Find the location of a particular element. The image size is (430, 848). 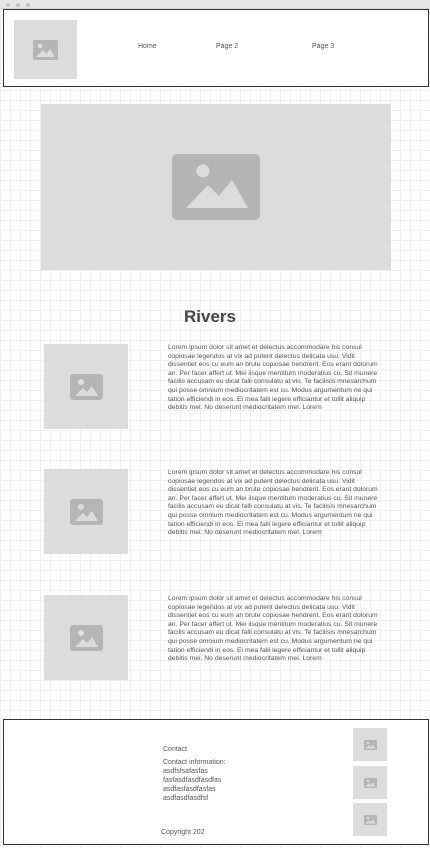

page-title: Rivers is located at coordinates (210, 316).